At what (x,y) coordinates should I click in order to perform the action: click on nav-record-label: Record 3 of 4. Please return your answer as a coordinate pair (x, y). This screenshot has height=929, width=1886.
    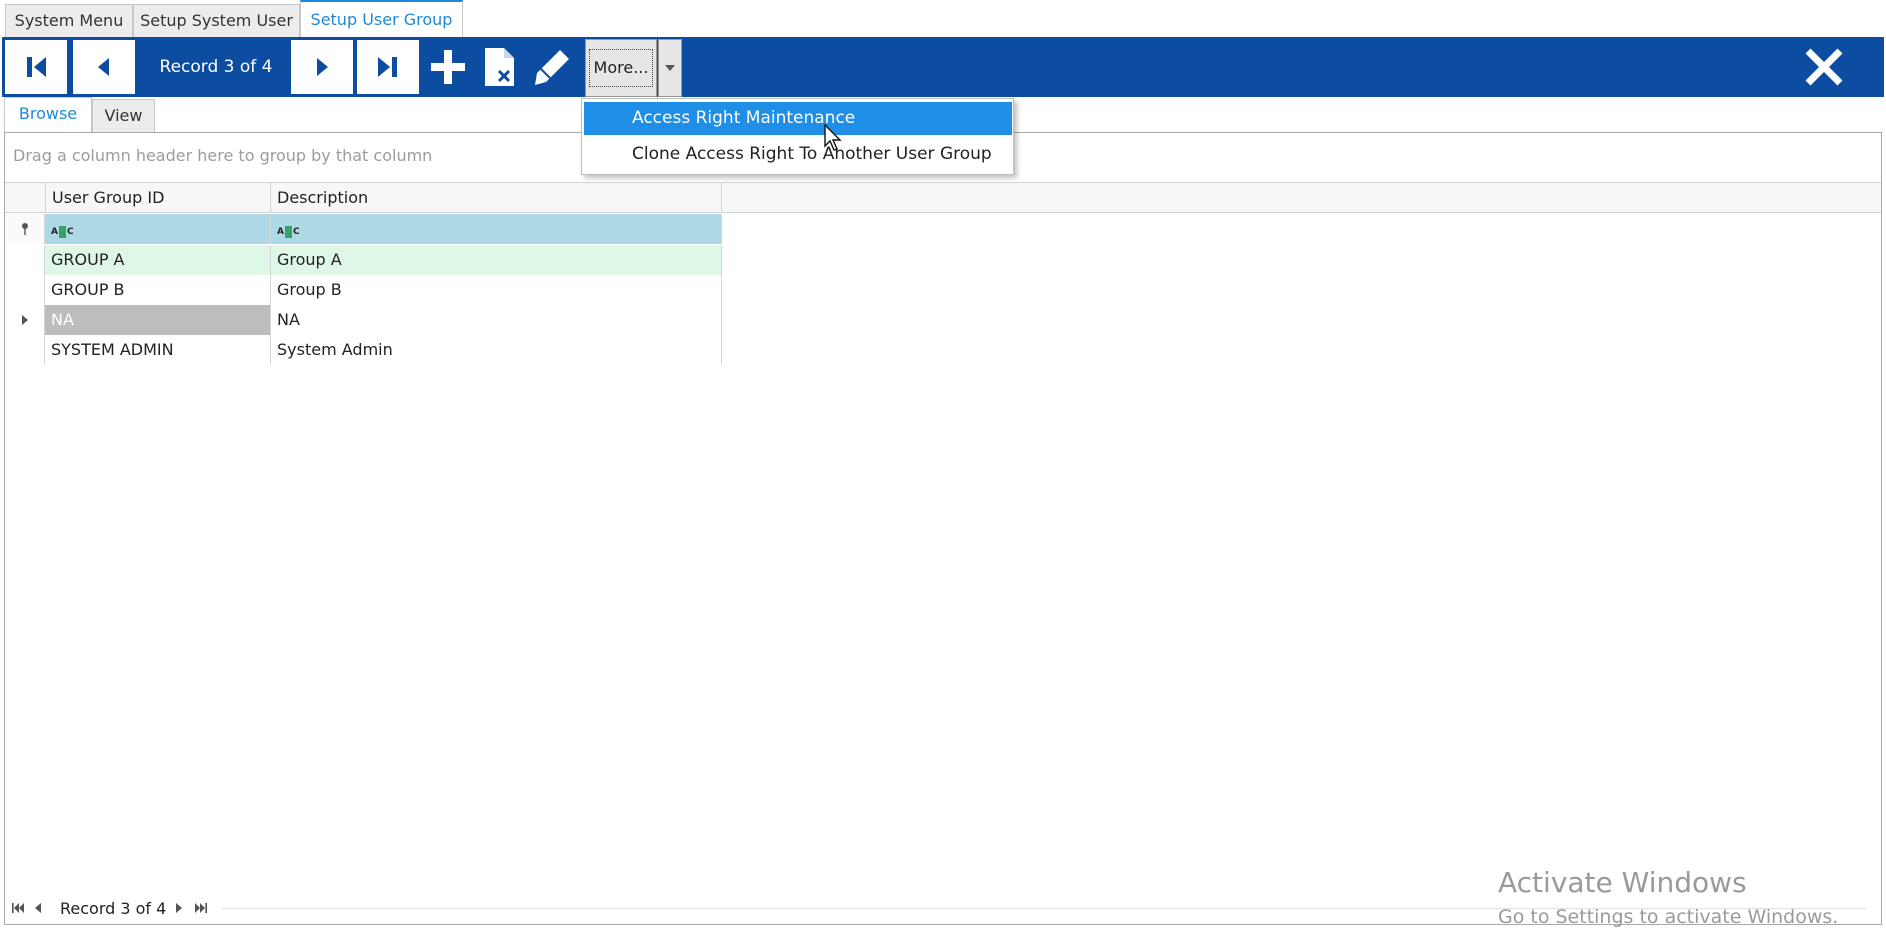
    Looking at the image, I should click on (113, 908).